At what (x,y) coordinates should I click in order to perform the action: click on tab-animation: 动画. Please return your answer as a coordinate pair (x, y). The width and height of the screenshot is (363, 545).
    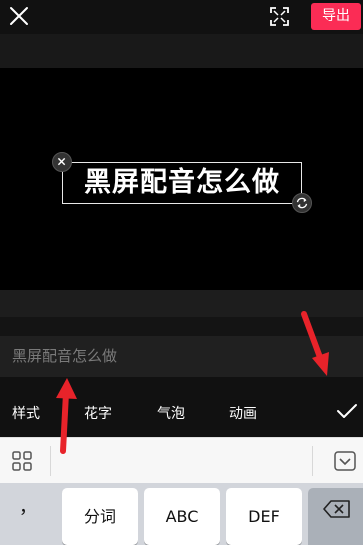
    Looking at the image, I should click on (243, 413).